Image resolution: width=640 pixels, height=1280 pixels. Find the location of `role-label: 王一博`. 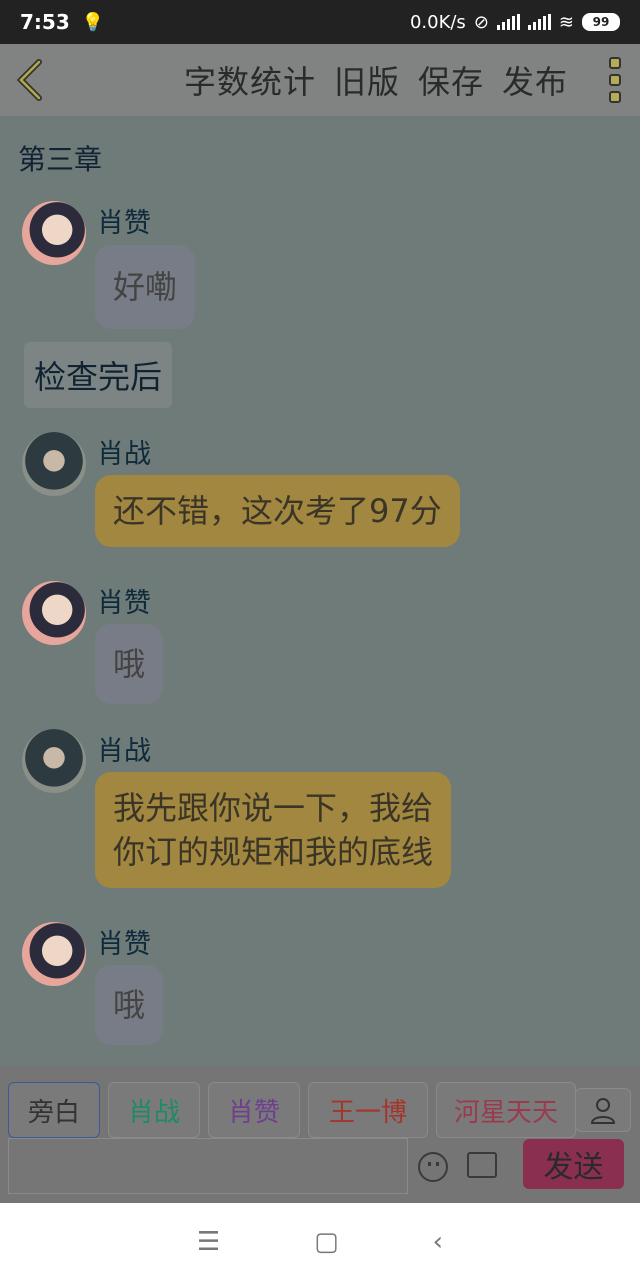

role-label: 王一博 is located at coordinates (367, 1112).